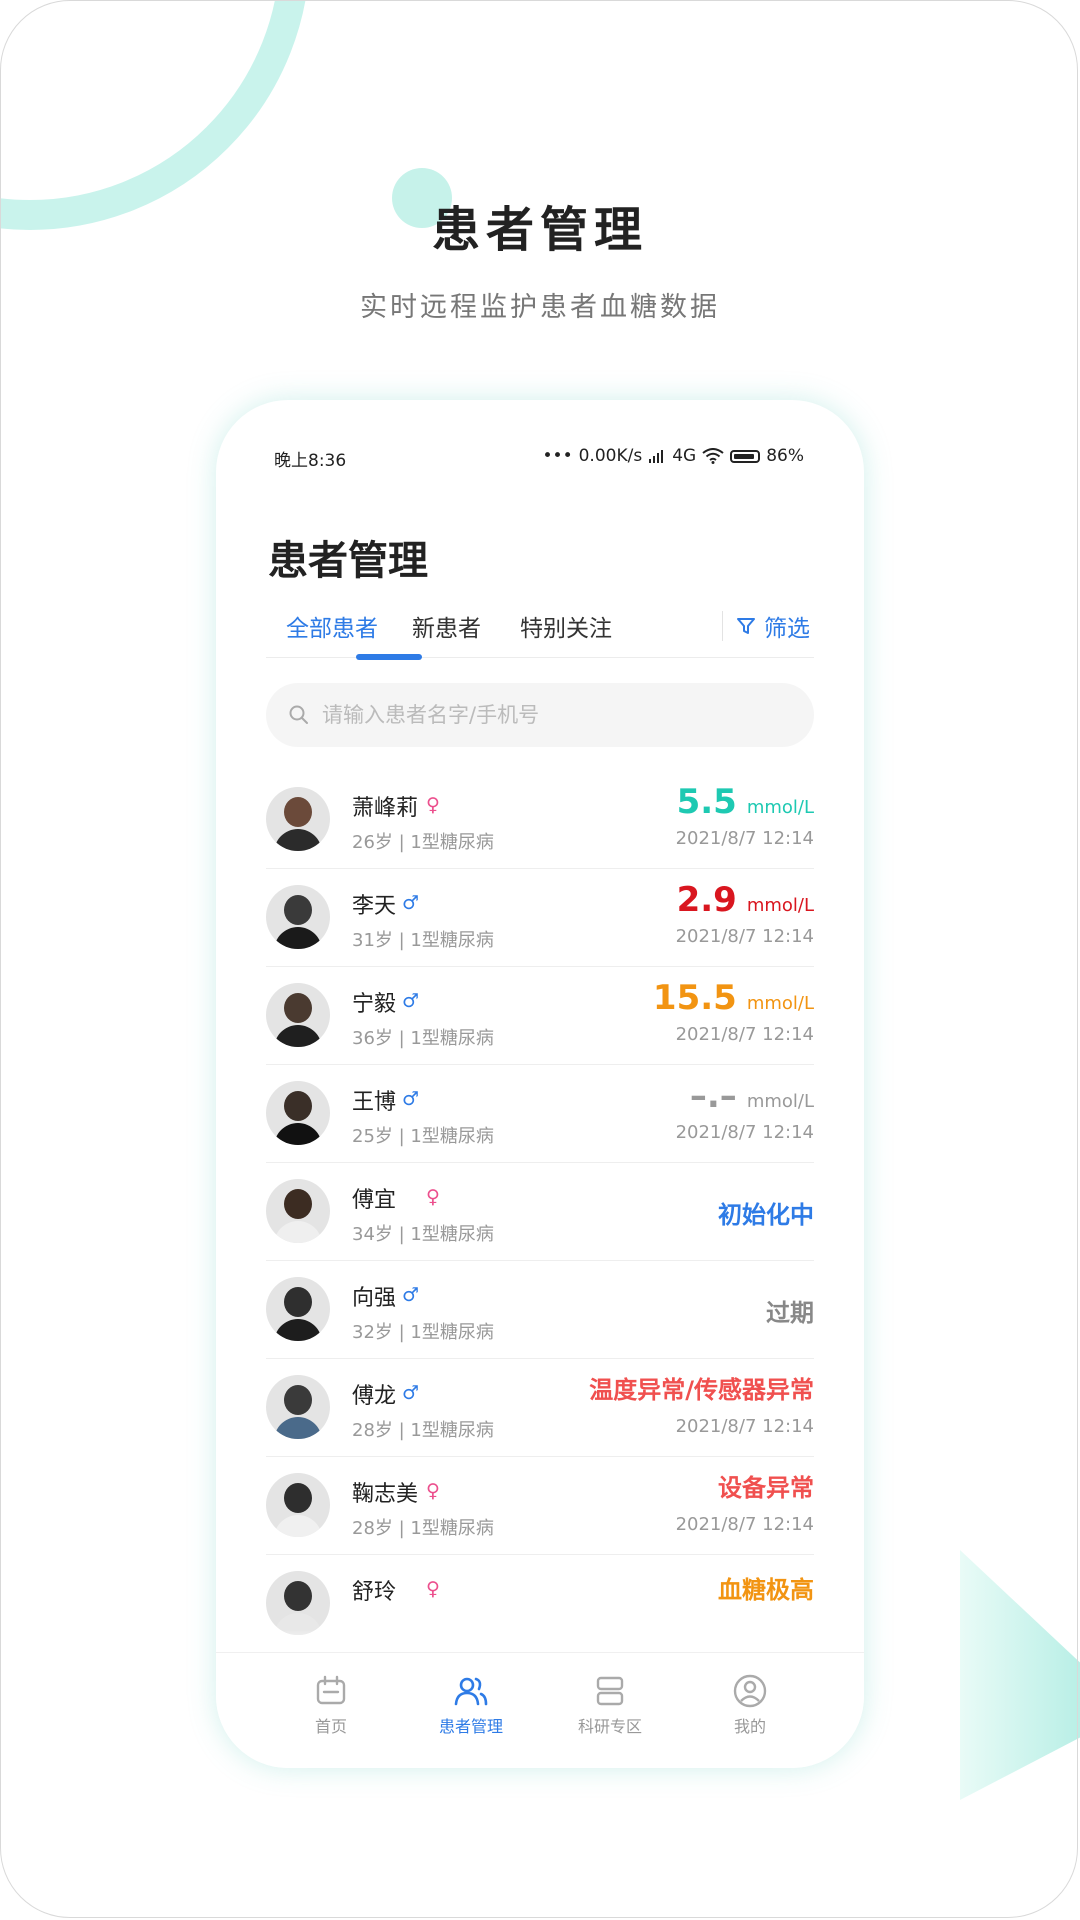 The width and height of the screenshot is (1080, 1920). What do you see at coordinates (331, 1690) in the screenshot?
I see `home-icon` at bounding box center [331, 1690].